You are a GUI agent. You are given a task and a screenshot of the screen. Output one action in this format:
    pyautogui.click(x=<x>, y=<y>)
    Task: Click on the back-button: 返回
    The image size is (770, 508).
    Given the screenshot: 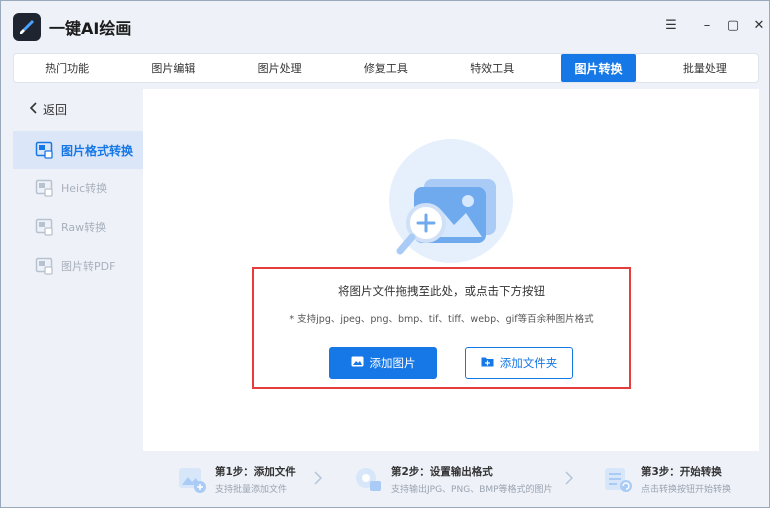 What is the action you would take?
    pyautogui.click(x=48, y=109)
    